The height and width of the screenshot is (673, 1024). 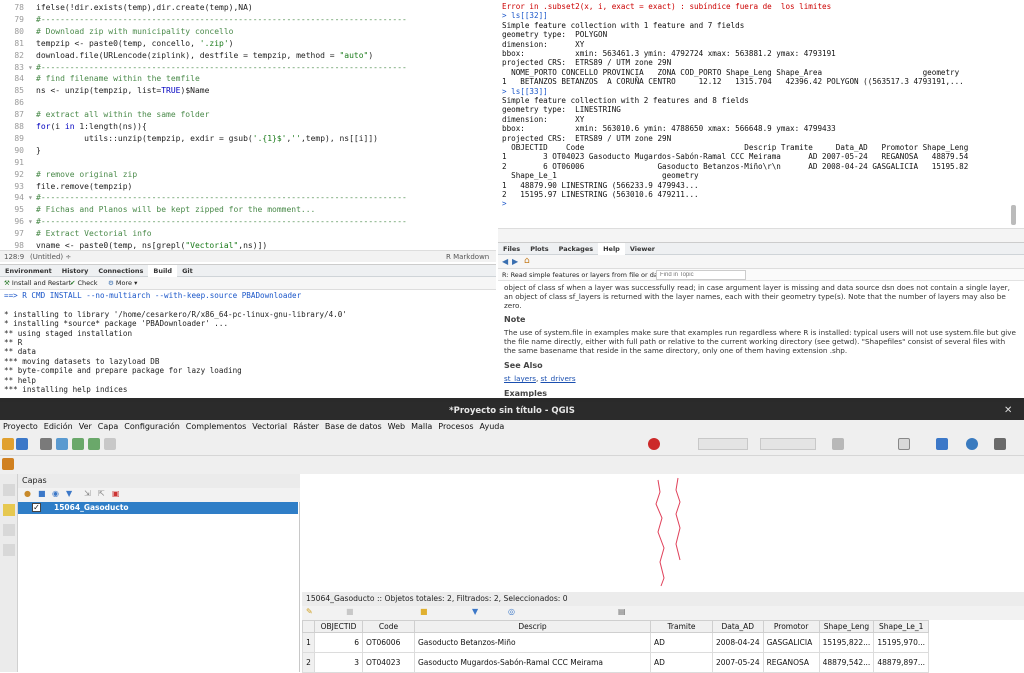 I want to click on map-canvas, so click(x=663, y=532).